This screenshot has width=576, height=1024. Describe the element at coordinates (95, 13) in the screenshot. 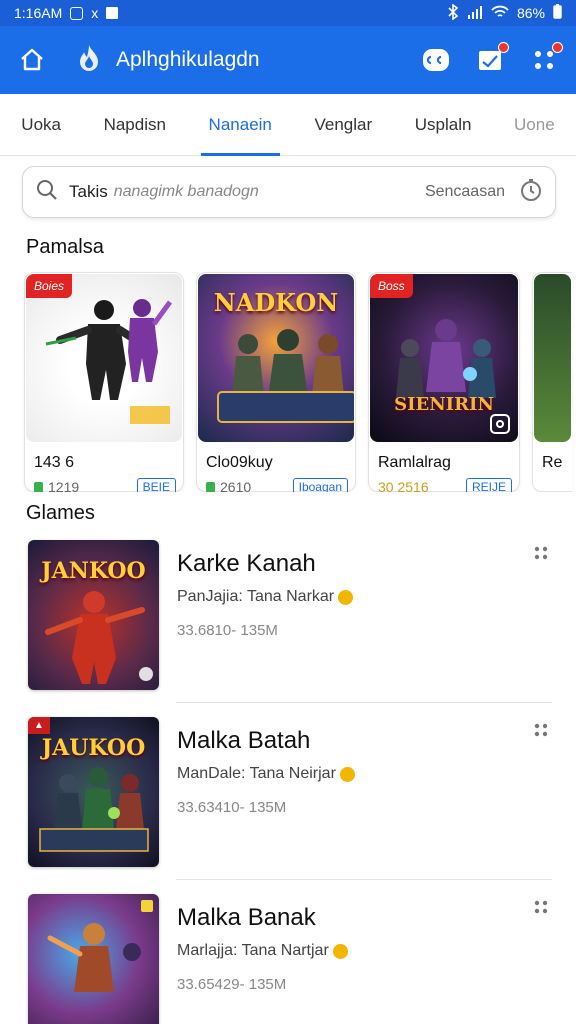

I see `status-x-mark: x` at that location.